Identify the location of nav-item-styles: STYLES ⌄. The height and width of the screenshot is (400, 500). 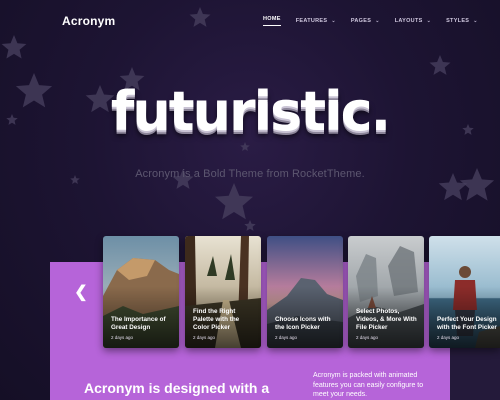
(462, 21).